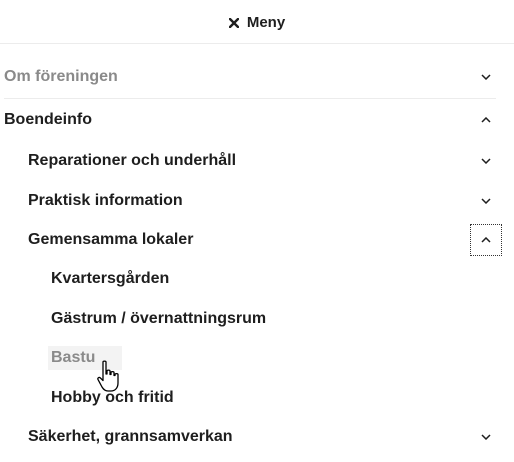 The height and width of the screenshot is (462, 514). I want to click on nav-item-om-foreningen: Om föreningen, so click(61, 77).